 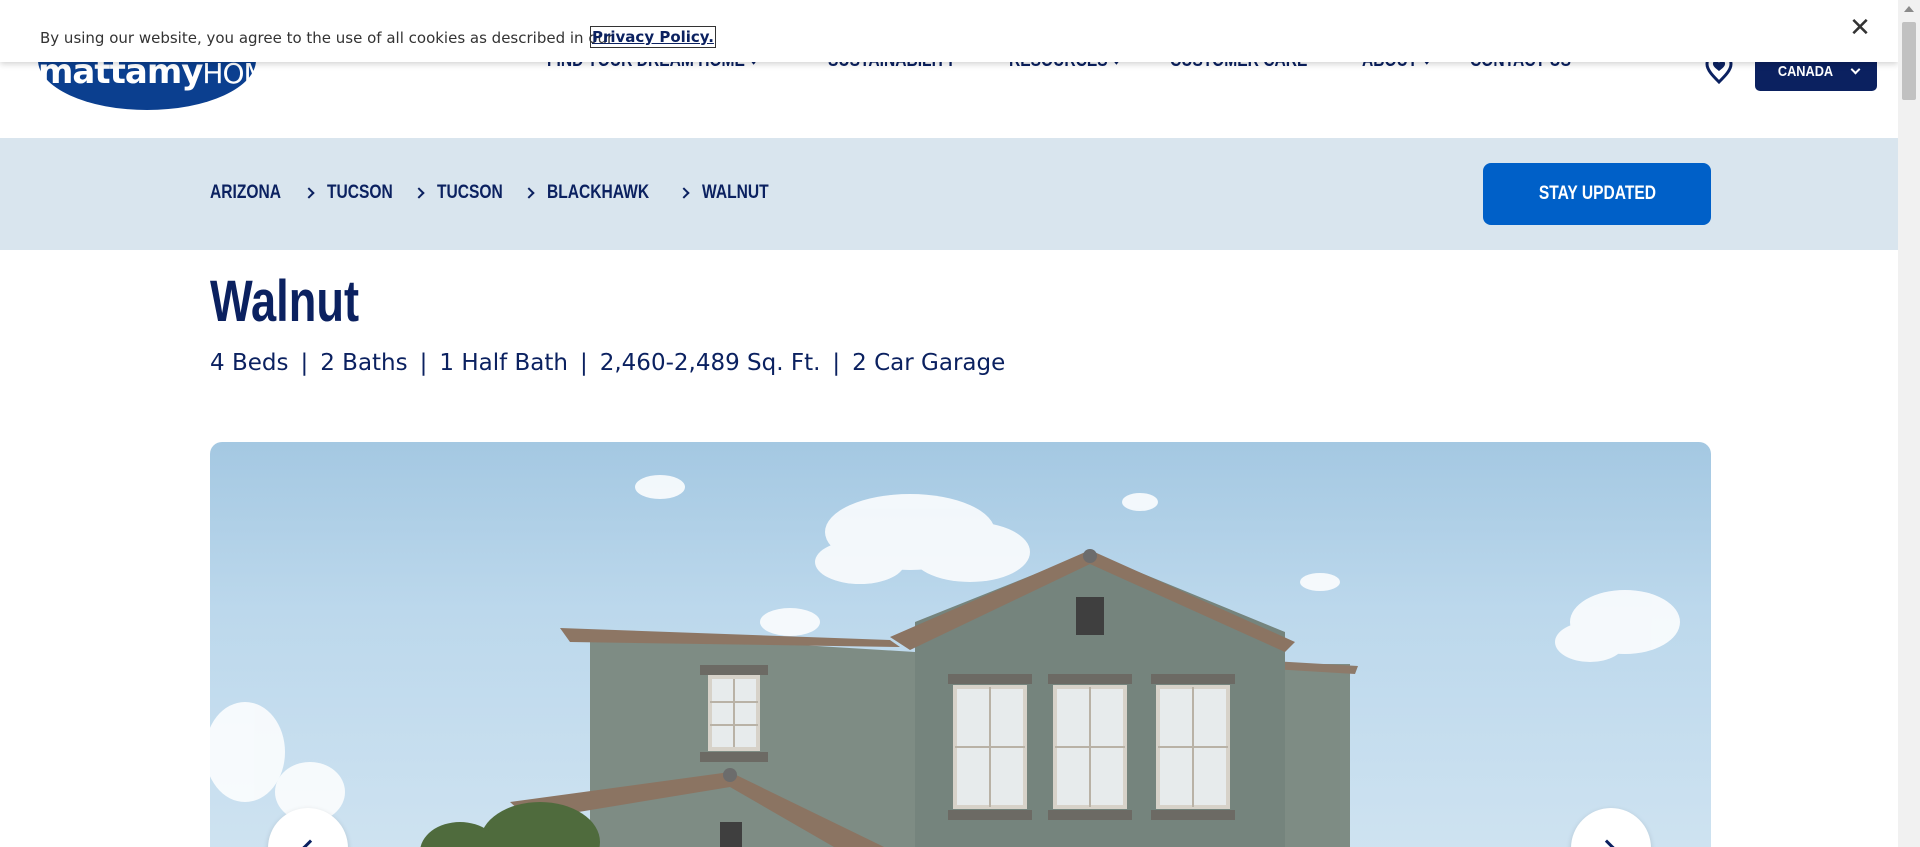 What do you see at coordinates (1909, 9) in the screenshot?
I see `scroll-up-arrow-icon` at bounding box center [1909, 9].